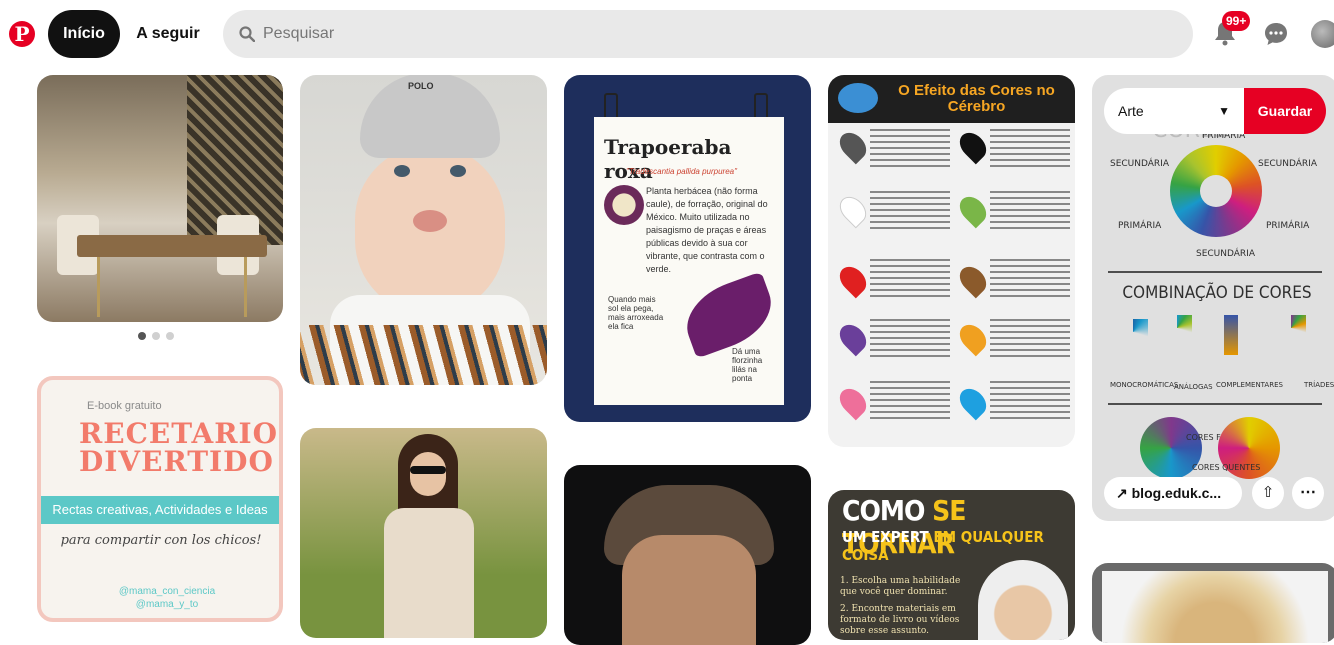 The image size is (1334, 645). I want to click on ebook-label: E-book gratuito, so click(124, 406).